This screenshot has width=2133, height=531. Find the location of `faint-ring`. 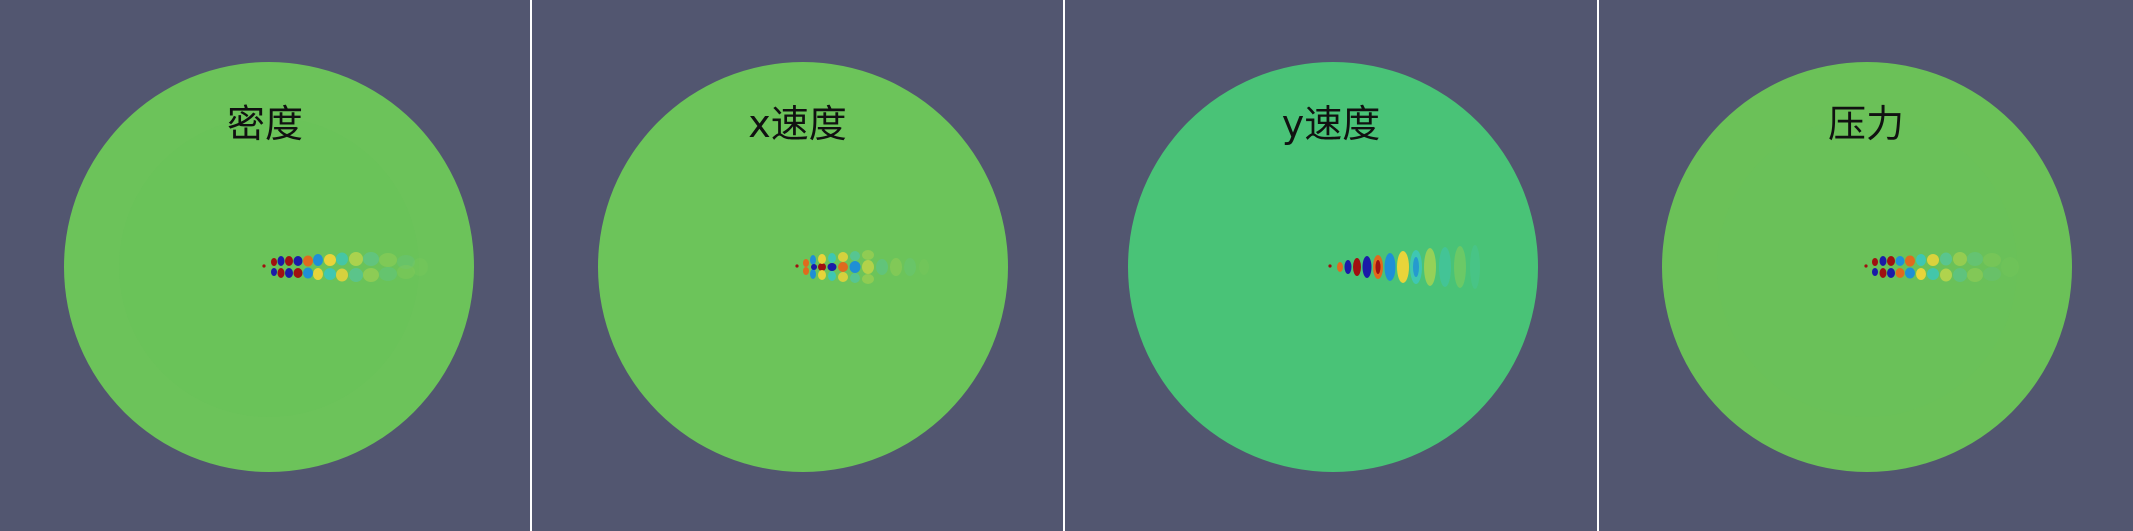

faint-ring is located at coordinates (269, 267).